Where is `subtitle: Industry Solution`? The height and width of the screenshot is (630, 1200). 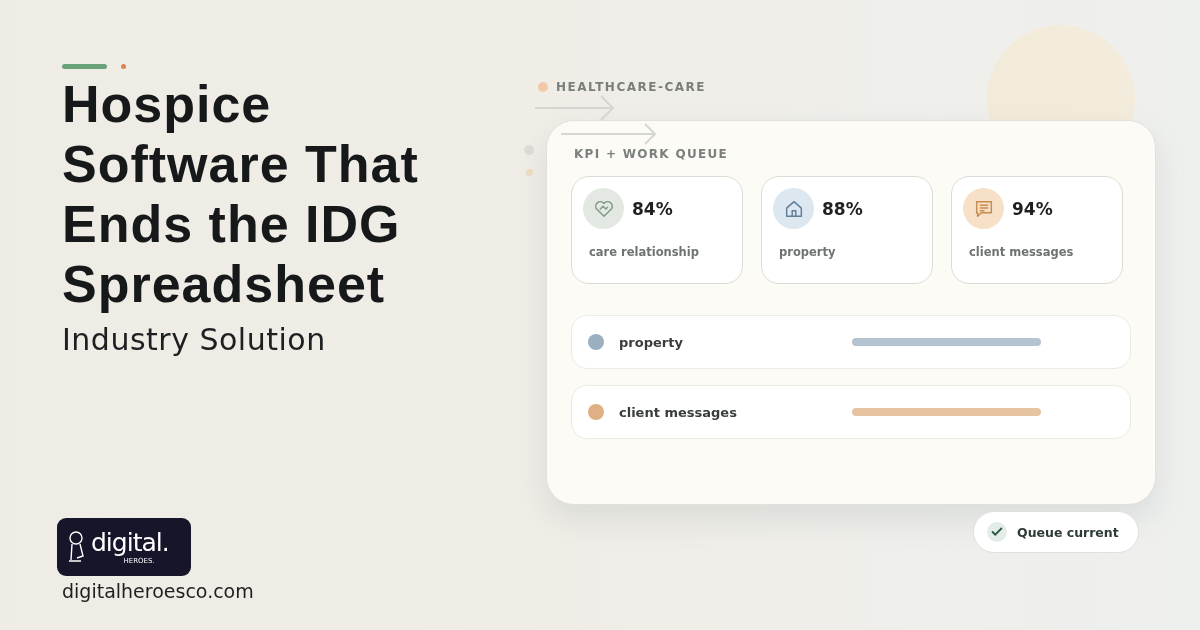
subtitle: Industry Solution is located at coordinates (194, 339).